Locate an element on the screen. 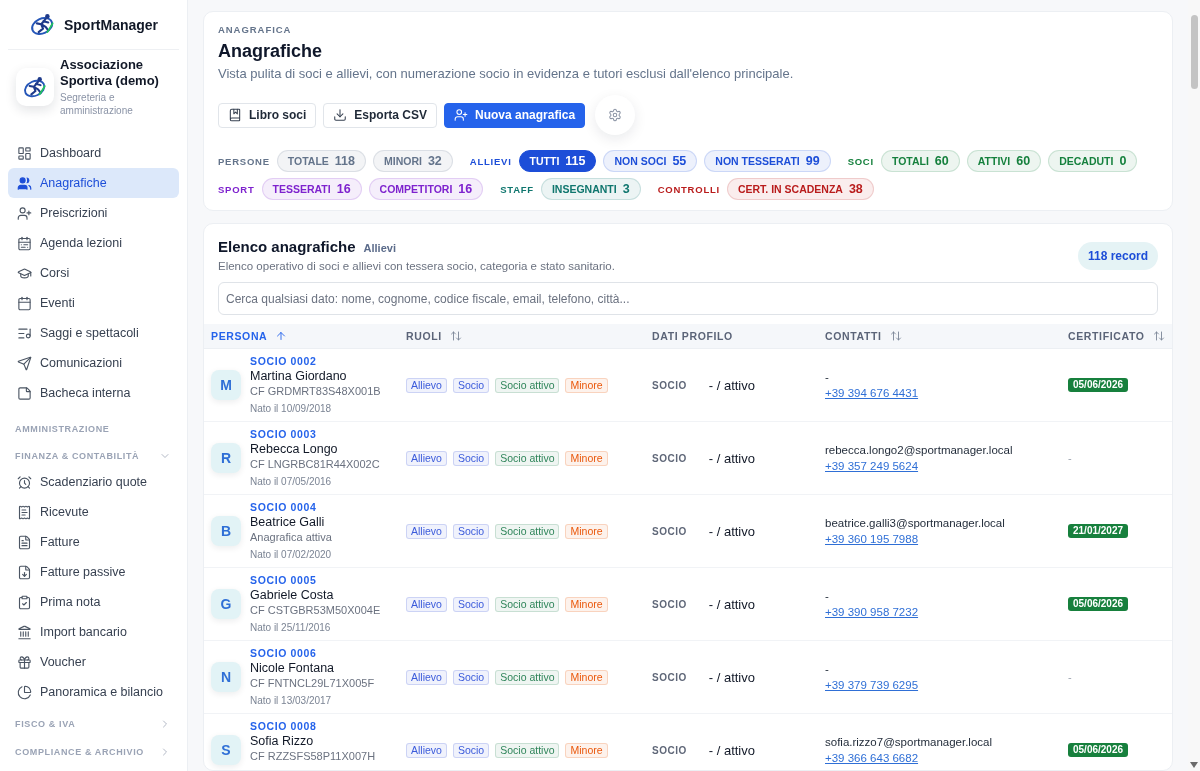  scrollbar-thumb is located at coordinates (1194, 52).